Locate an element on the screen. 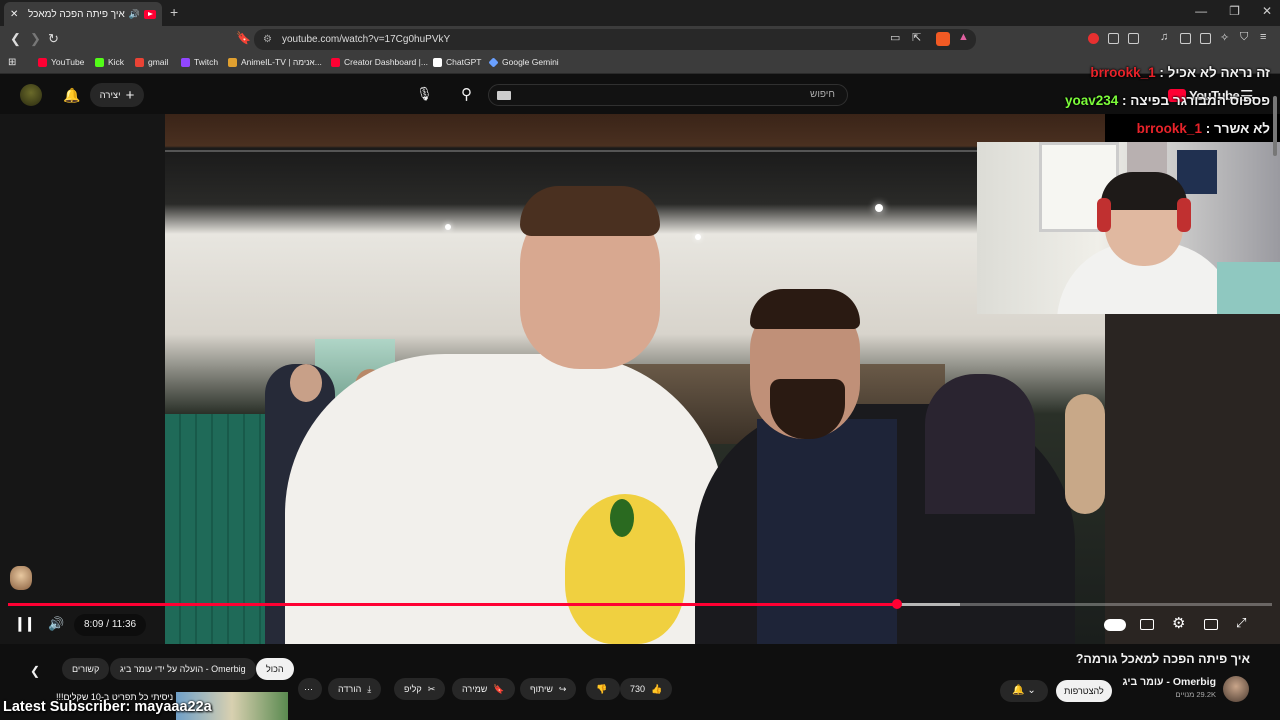  channel-name: Omerbig - עומר ביג is located at coordinates (1169, 682).